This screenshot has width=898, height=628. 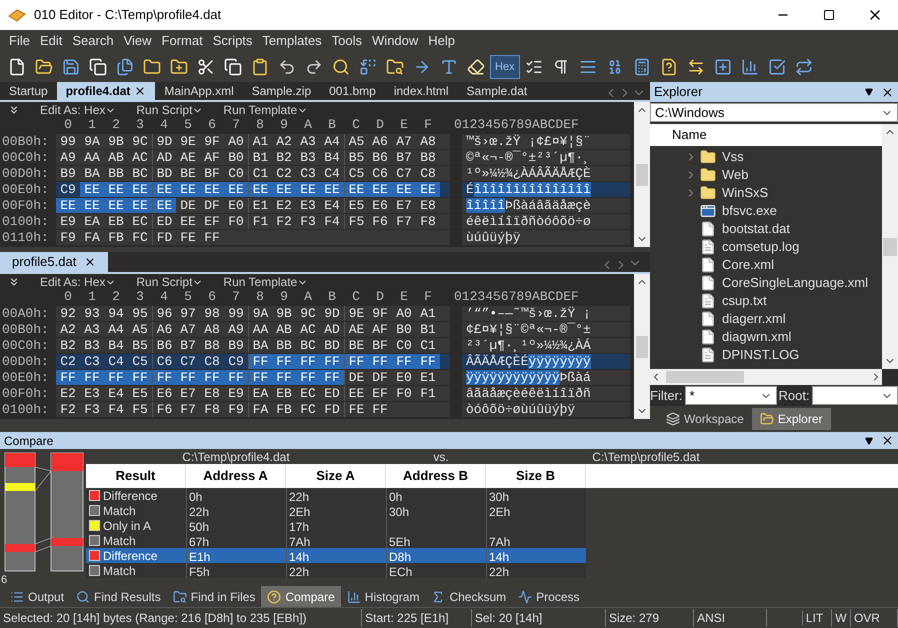 I want to click on hex-byte: FB, so click(x=116, y=237).